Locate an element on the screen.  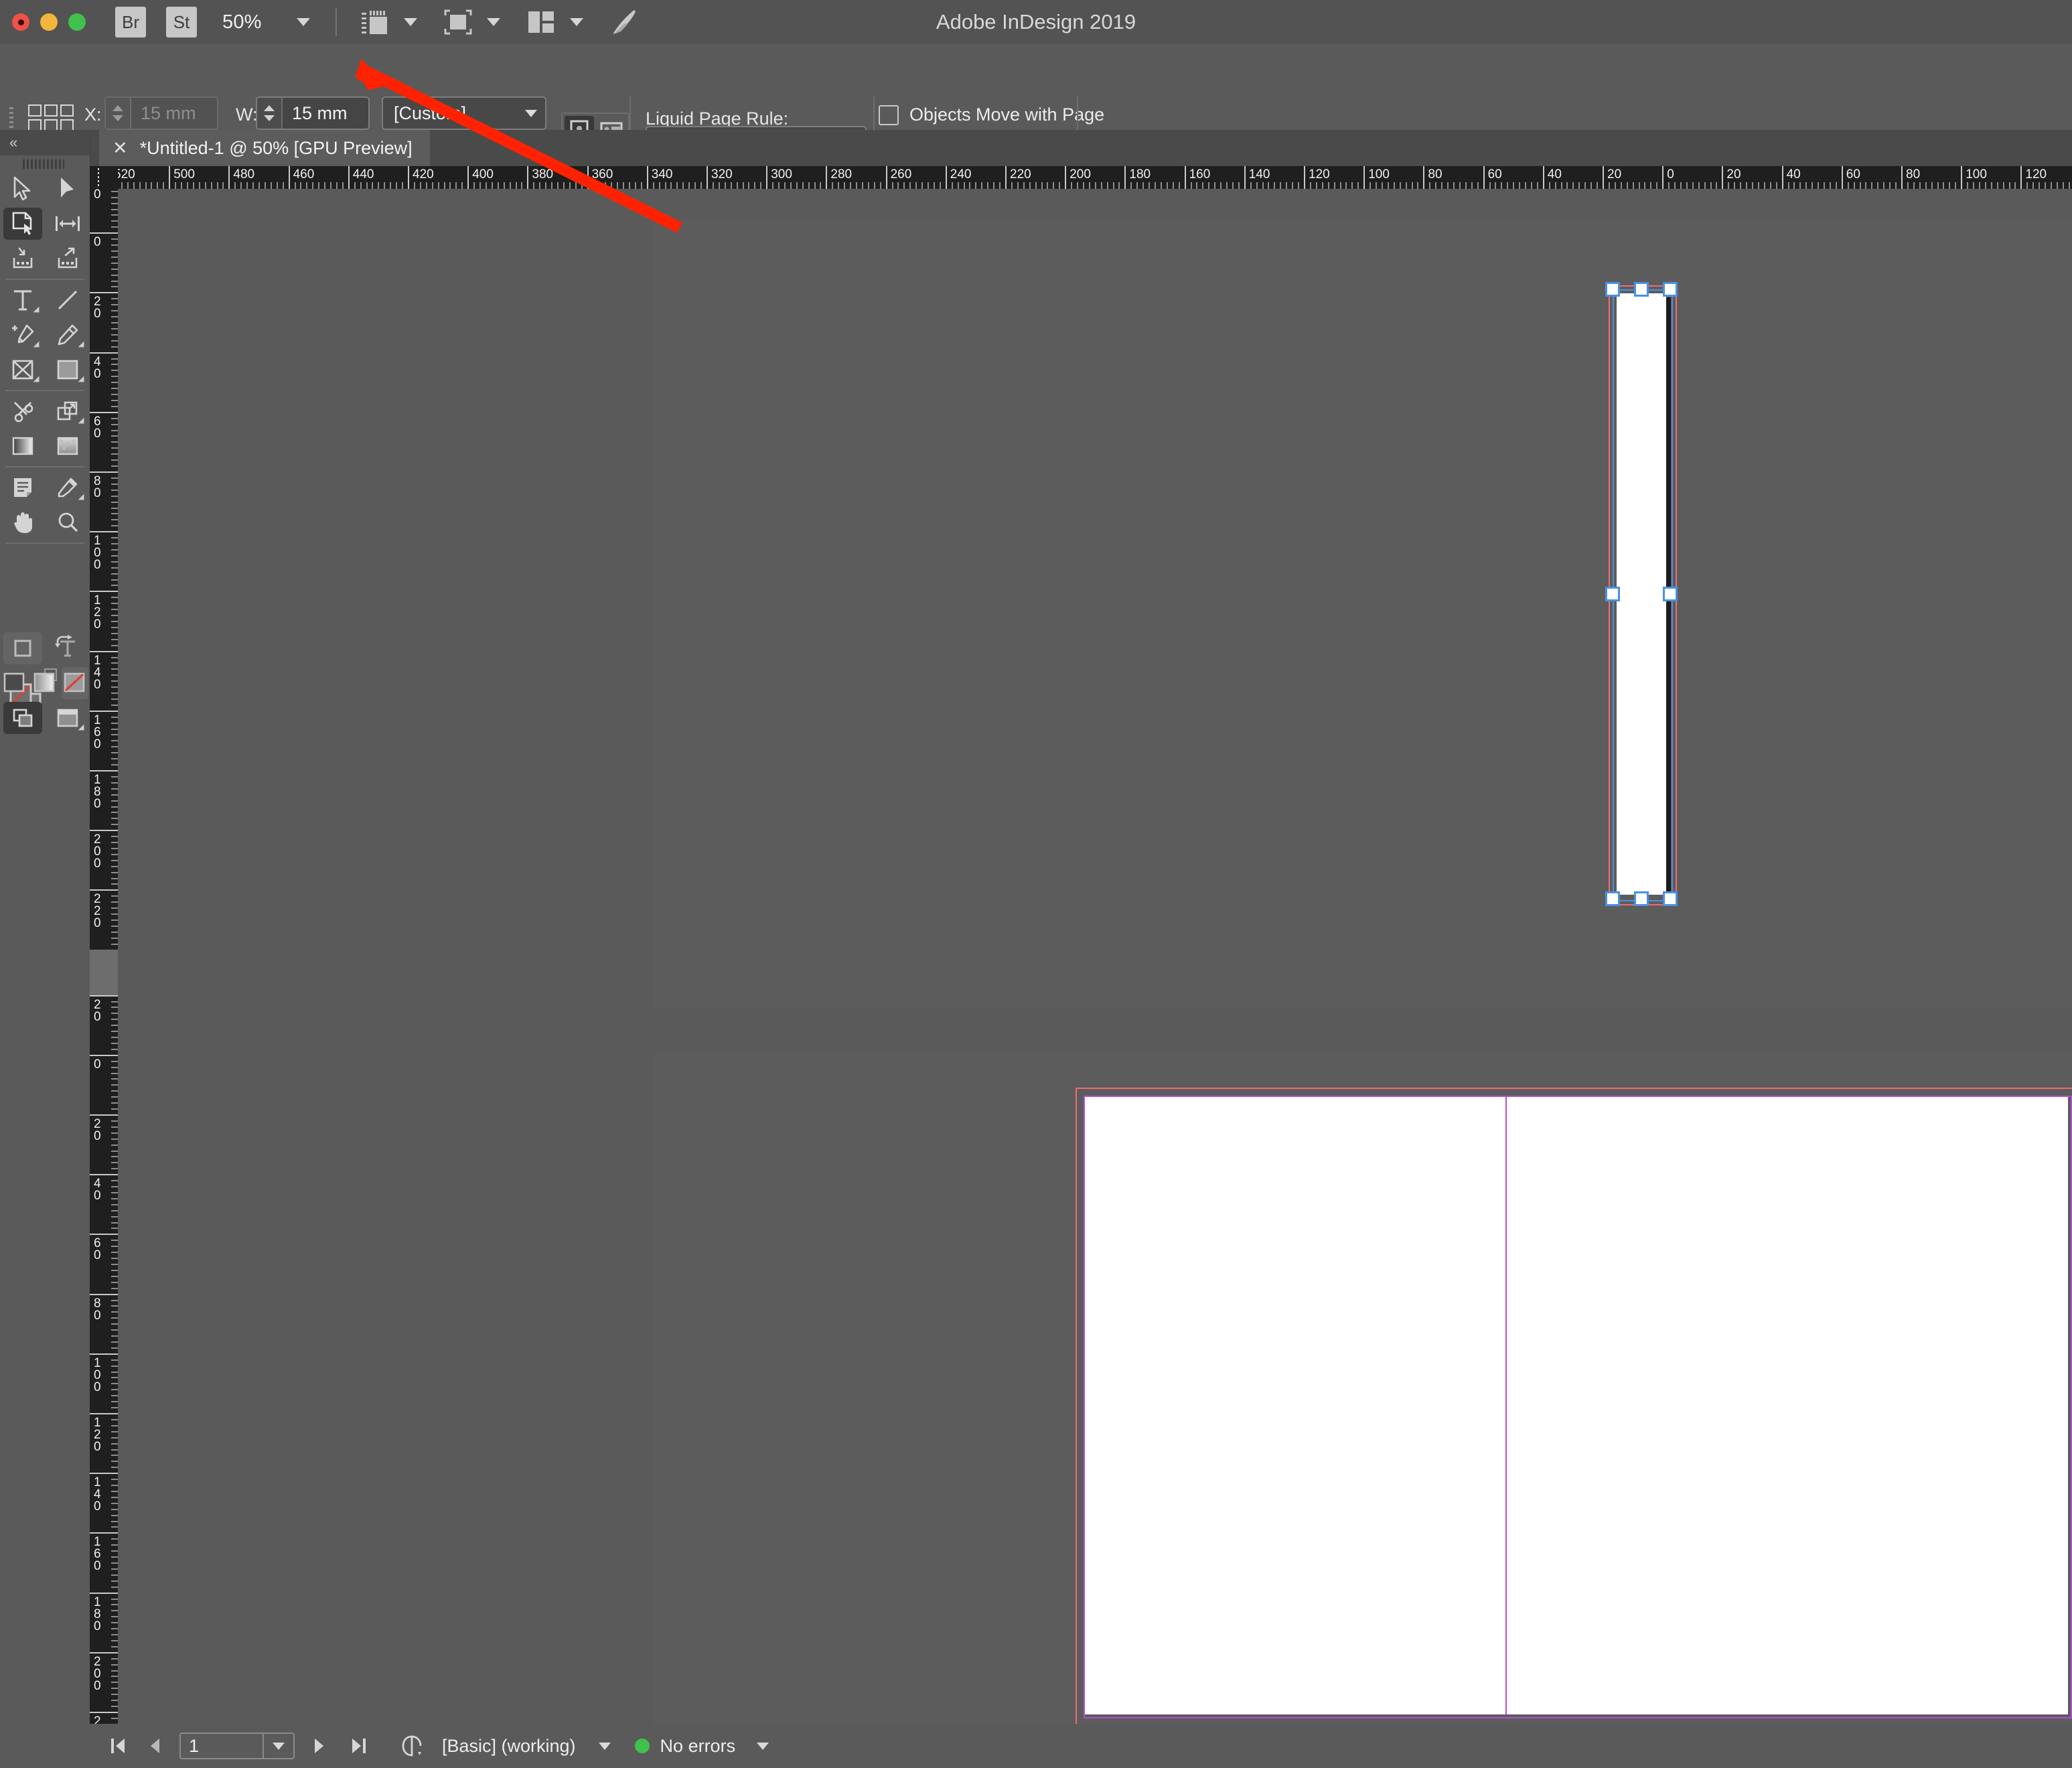
arrange-documents-icon is located at coordinates (541, 22).